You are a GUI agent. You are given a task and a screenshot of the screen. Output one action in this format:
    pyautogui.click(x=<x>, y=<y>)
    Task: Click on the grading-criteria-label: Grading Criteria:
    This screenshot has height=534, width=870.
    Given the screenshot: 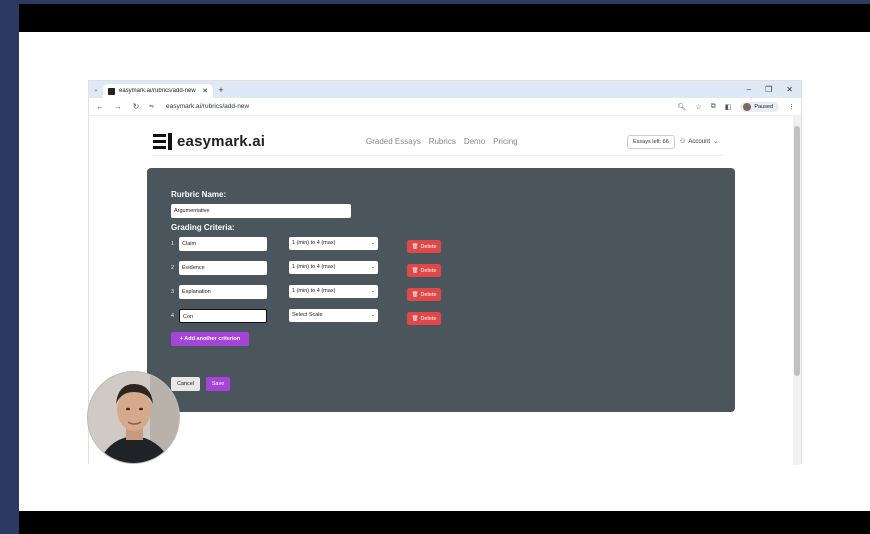 What is the action you would take?
    pyautogui.click(x=203, y=227)
    